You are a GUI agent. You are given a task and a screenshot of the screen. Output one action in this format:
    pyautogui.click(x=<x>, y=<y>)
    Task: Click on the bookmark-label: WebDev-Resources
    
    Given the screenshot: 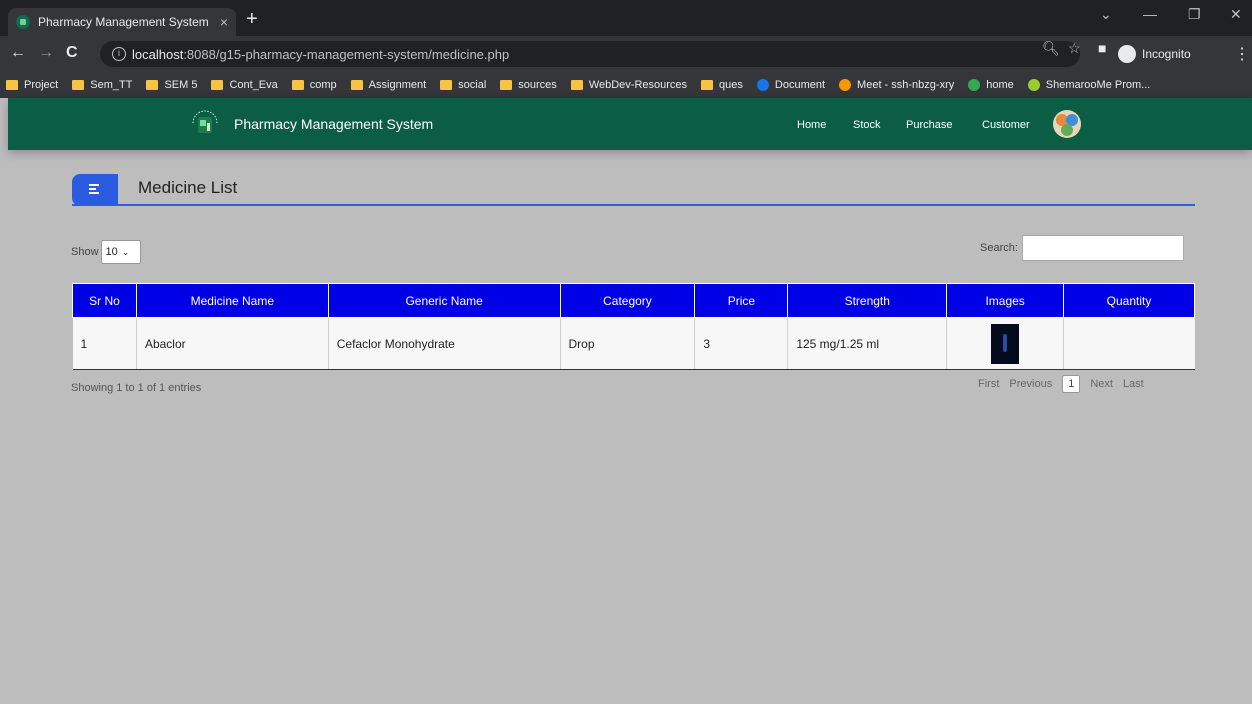 What is the action you would take?
    pyautogui.click(x=638, y=85)
    